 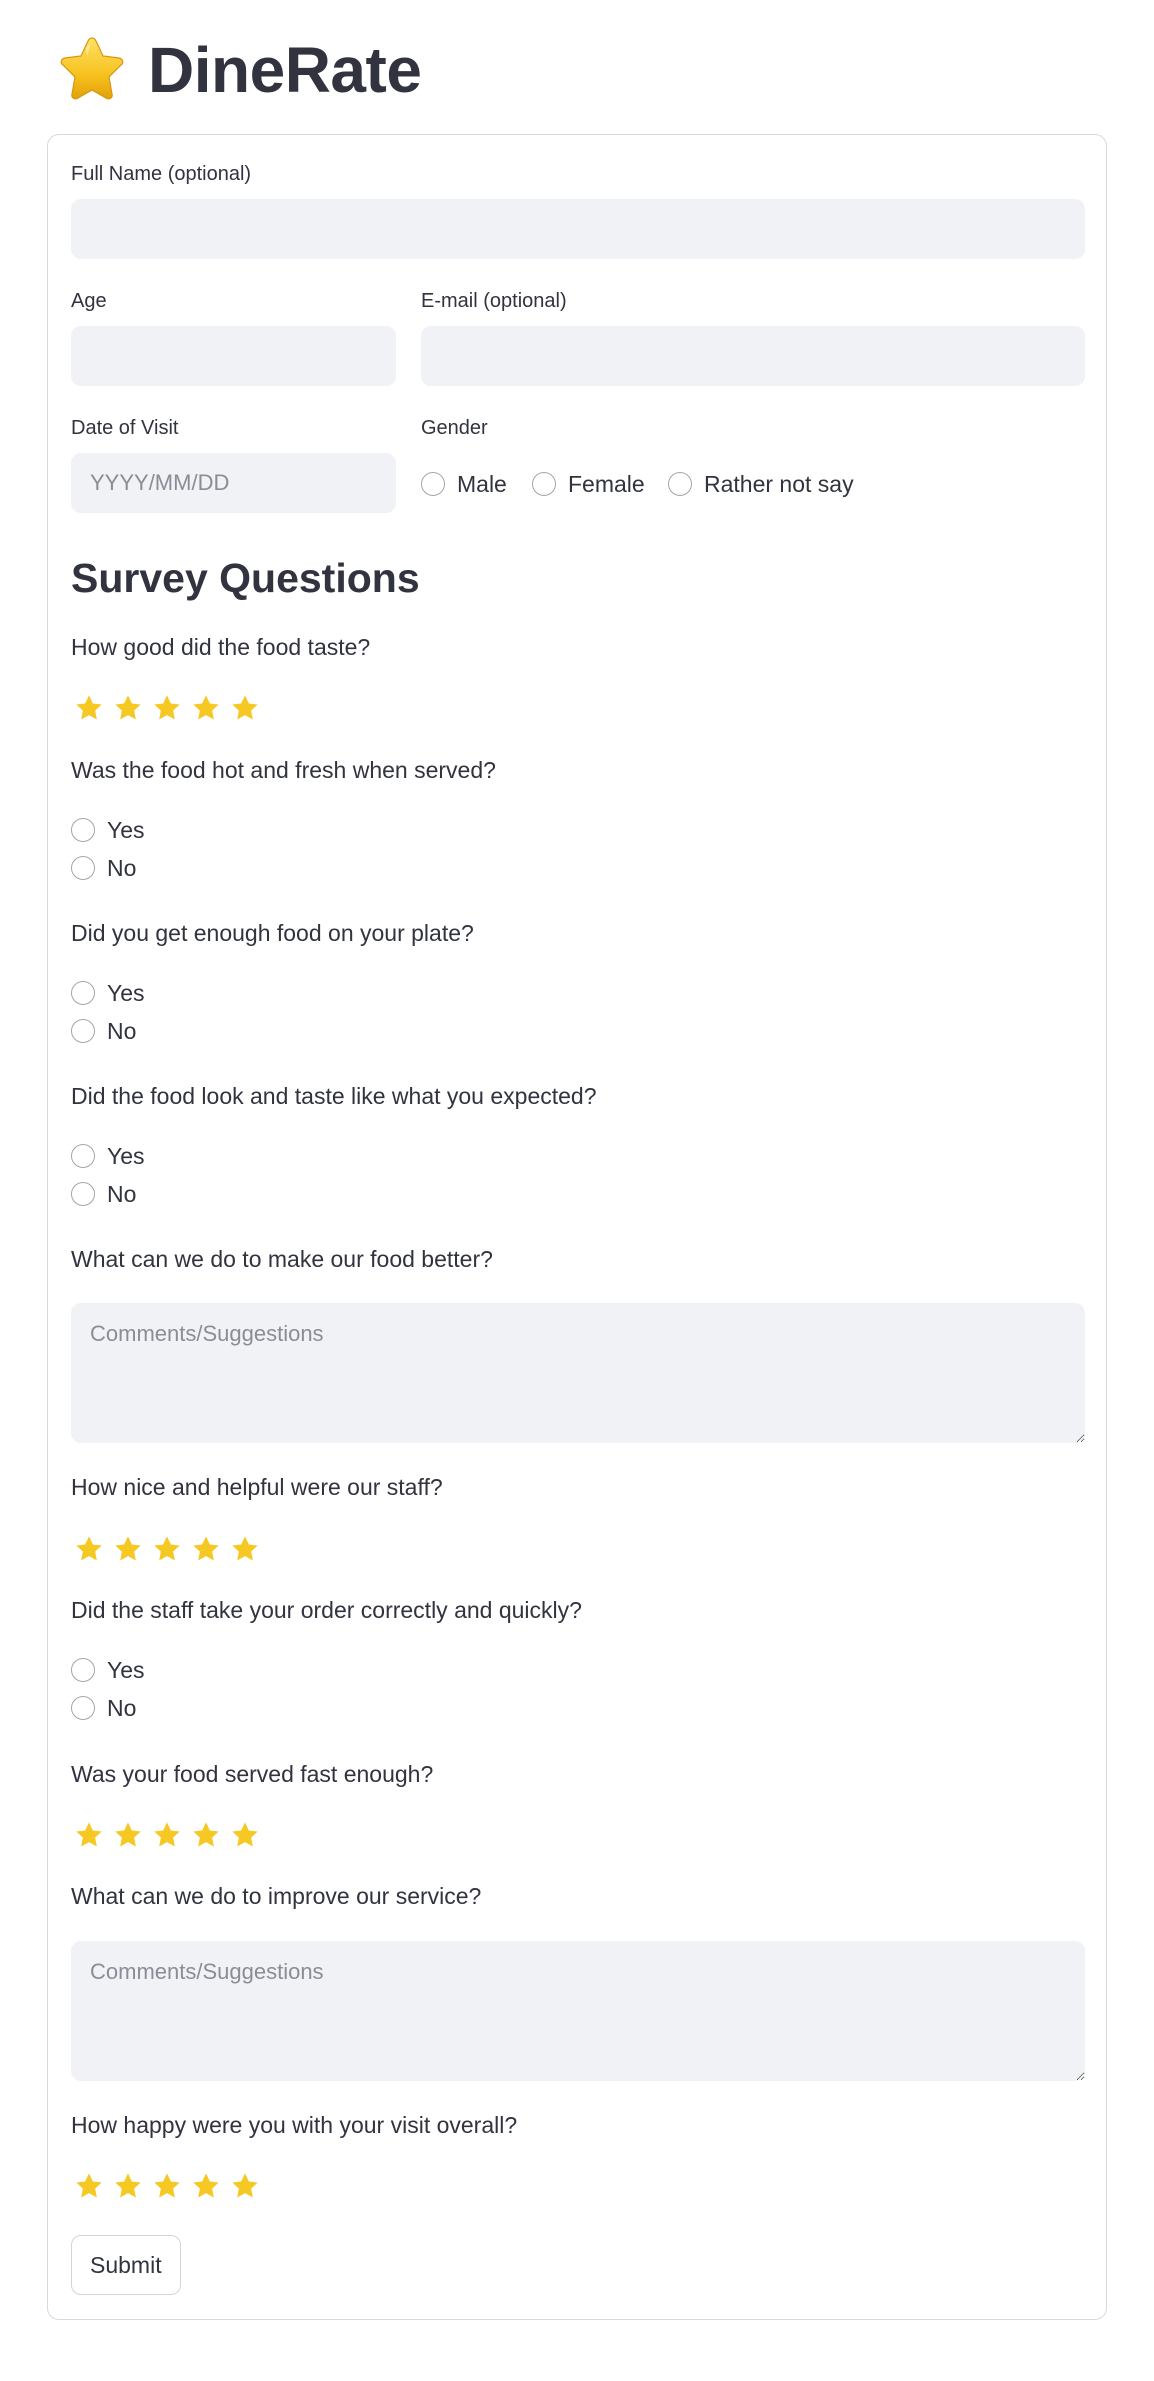 I want to click on app-header: DineRate, so click(x=239, y=70).